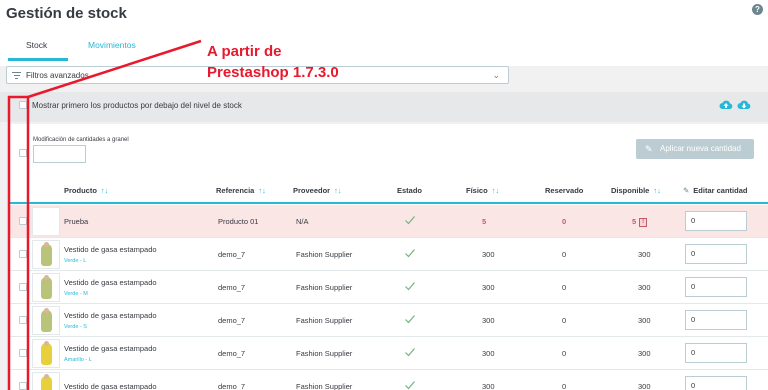  Describe the element at coordinates (700, 148) in the screenshot. I see `apply-quantity-label: Aplicar nueva cantidad` at that location.